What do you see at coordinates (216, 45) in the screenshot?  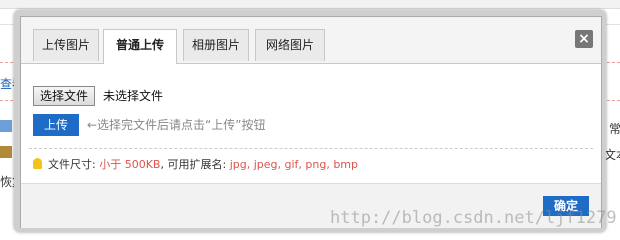 I see `tab-album-images: 相册图片` at bounding box center [216, 45].